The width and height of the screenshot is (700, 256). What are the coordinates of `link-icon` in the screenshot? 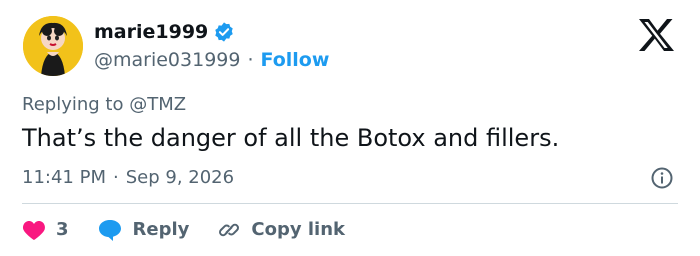 It's located at (229, 230).